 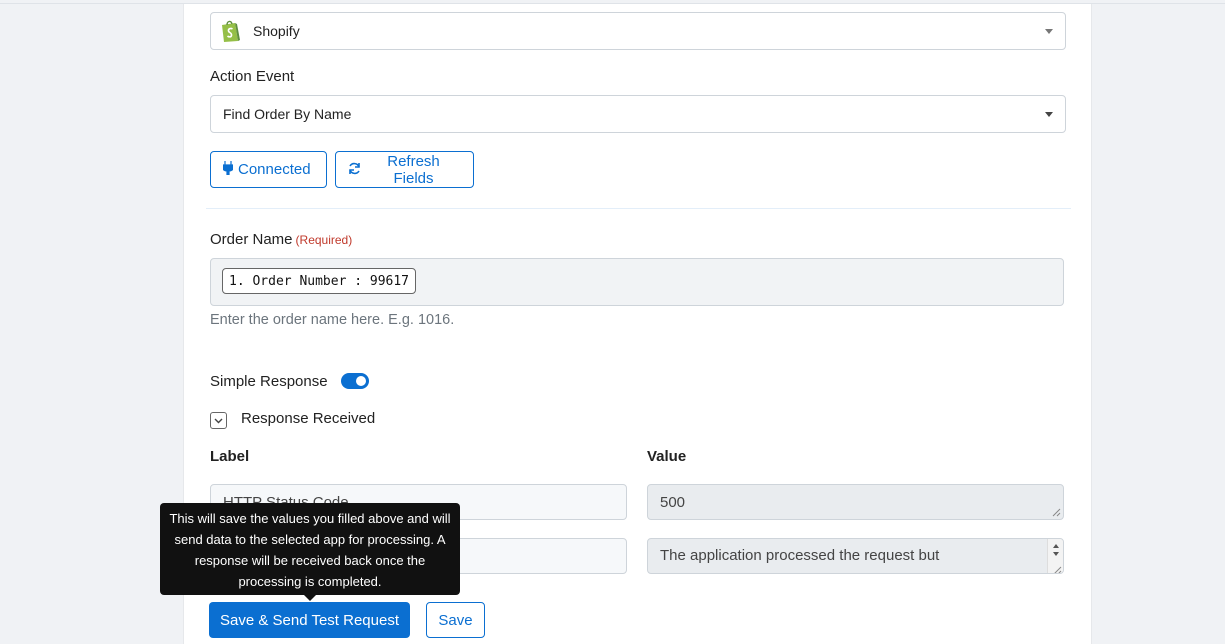 I want to click on resize-handle-icon, so click(x=1056, y=512).